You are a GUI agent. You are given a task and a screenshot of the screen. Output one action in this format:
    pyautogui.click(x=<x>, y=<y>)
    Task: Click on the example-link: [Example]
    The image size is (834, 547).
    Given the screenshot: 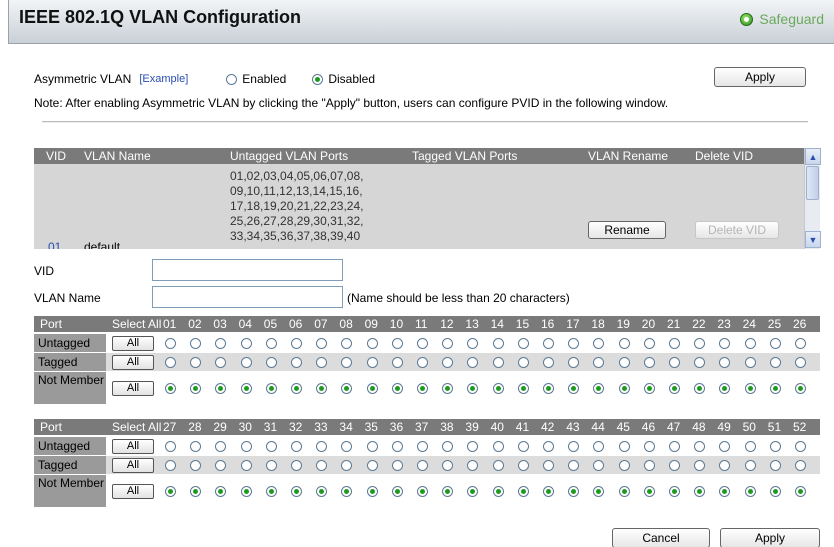 What is the action you would take?
    pyautogui.click(x=163, y=79)
    